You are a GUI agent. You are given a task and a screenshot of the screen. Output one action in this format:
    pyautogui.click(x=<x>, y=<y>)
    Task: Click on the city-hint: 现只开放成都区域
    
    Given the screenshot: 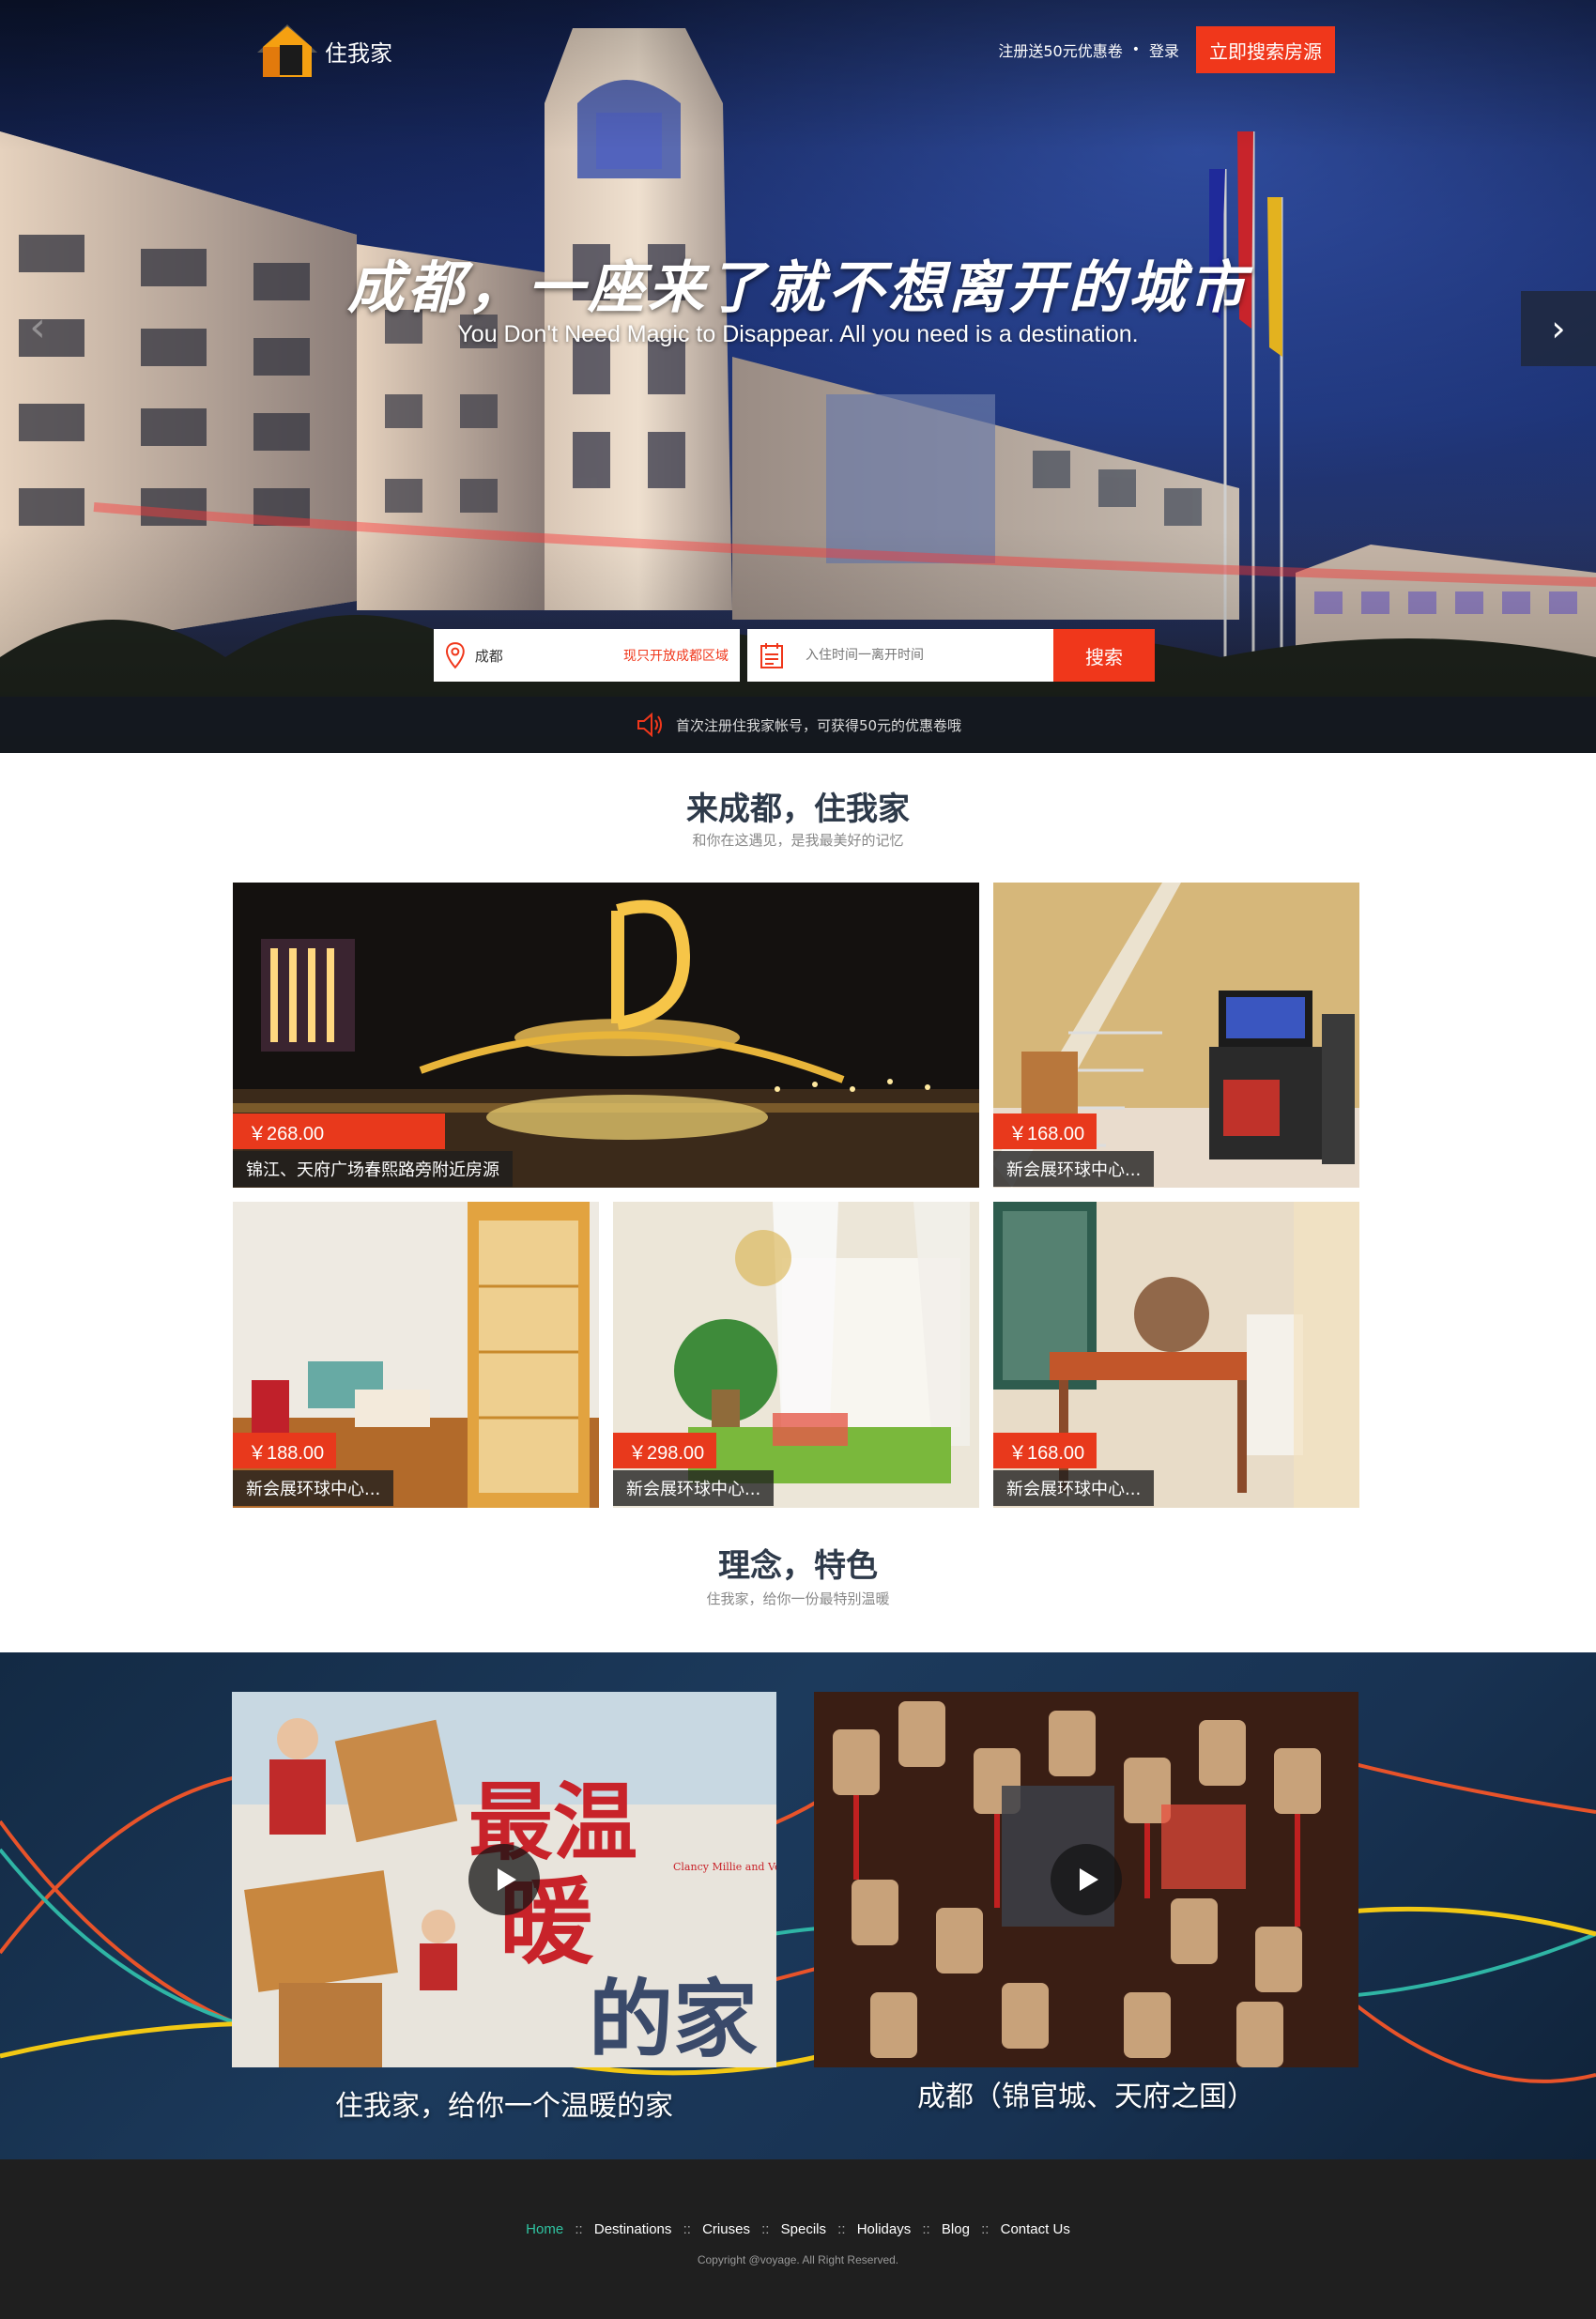 What is the action you would take?
    pyautogui.click(x=676, y=656)
    